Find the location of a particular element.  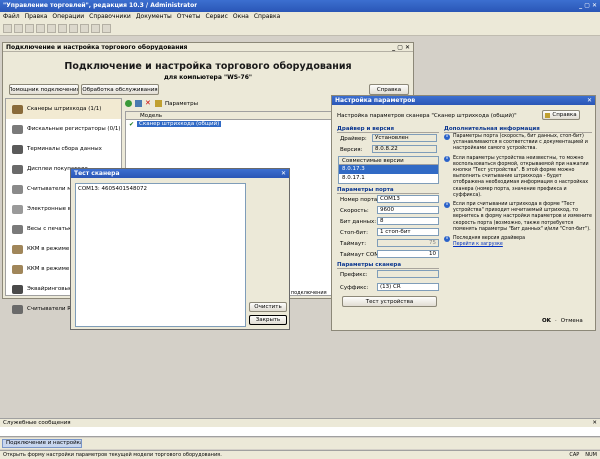

card-reader-icon is located at coordinates (17, 189).